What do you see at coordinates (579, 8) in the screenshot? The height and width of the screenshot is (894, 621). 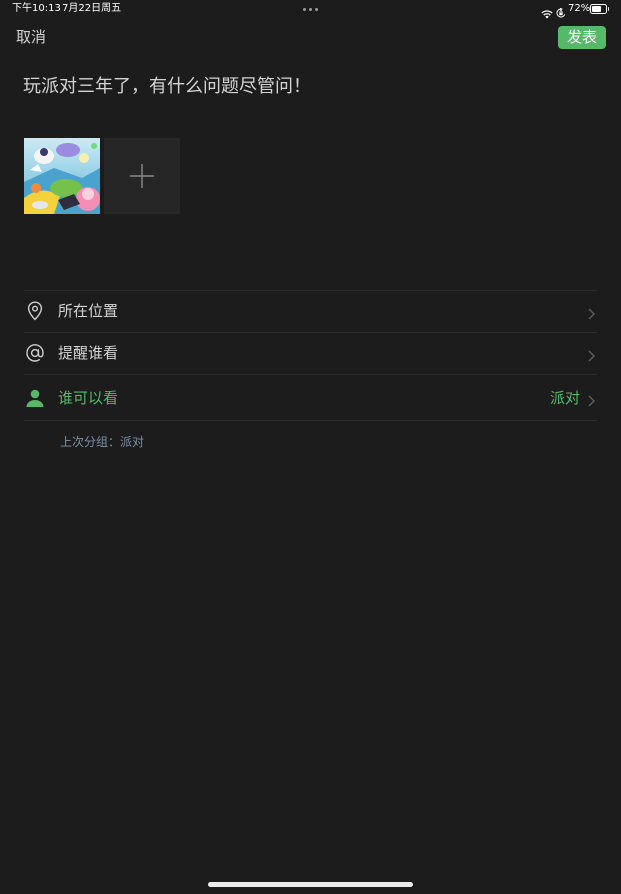 I see `battery-percent: 72%` at bounding box center [579, 8].